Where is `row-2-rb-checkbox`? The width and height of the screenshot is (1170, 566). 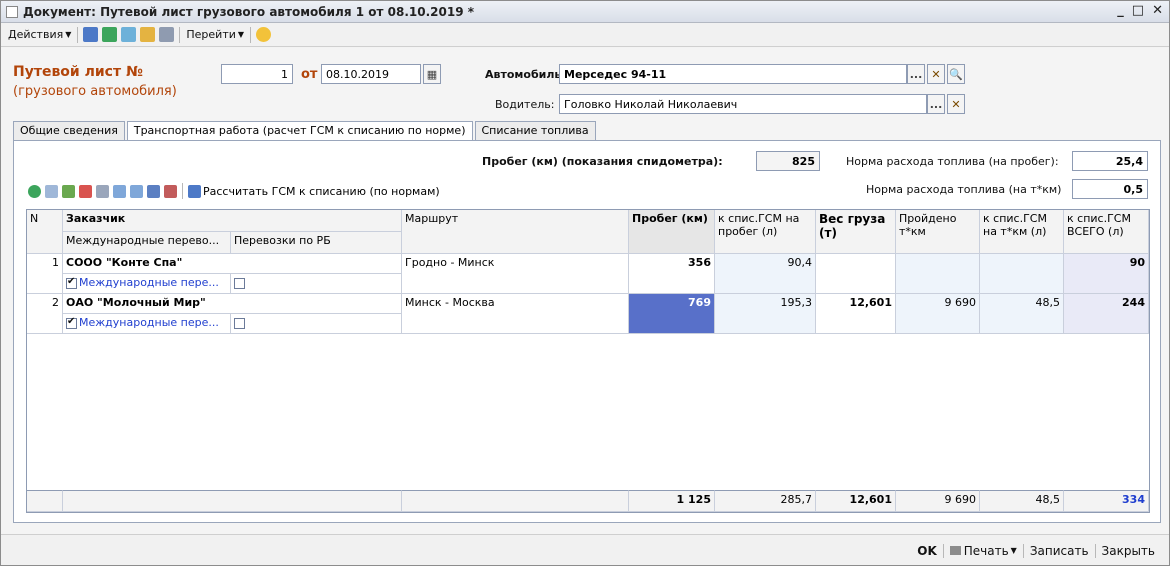 row-2-rb-checkbox is located at coordinates (239, 323).